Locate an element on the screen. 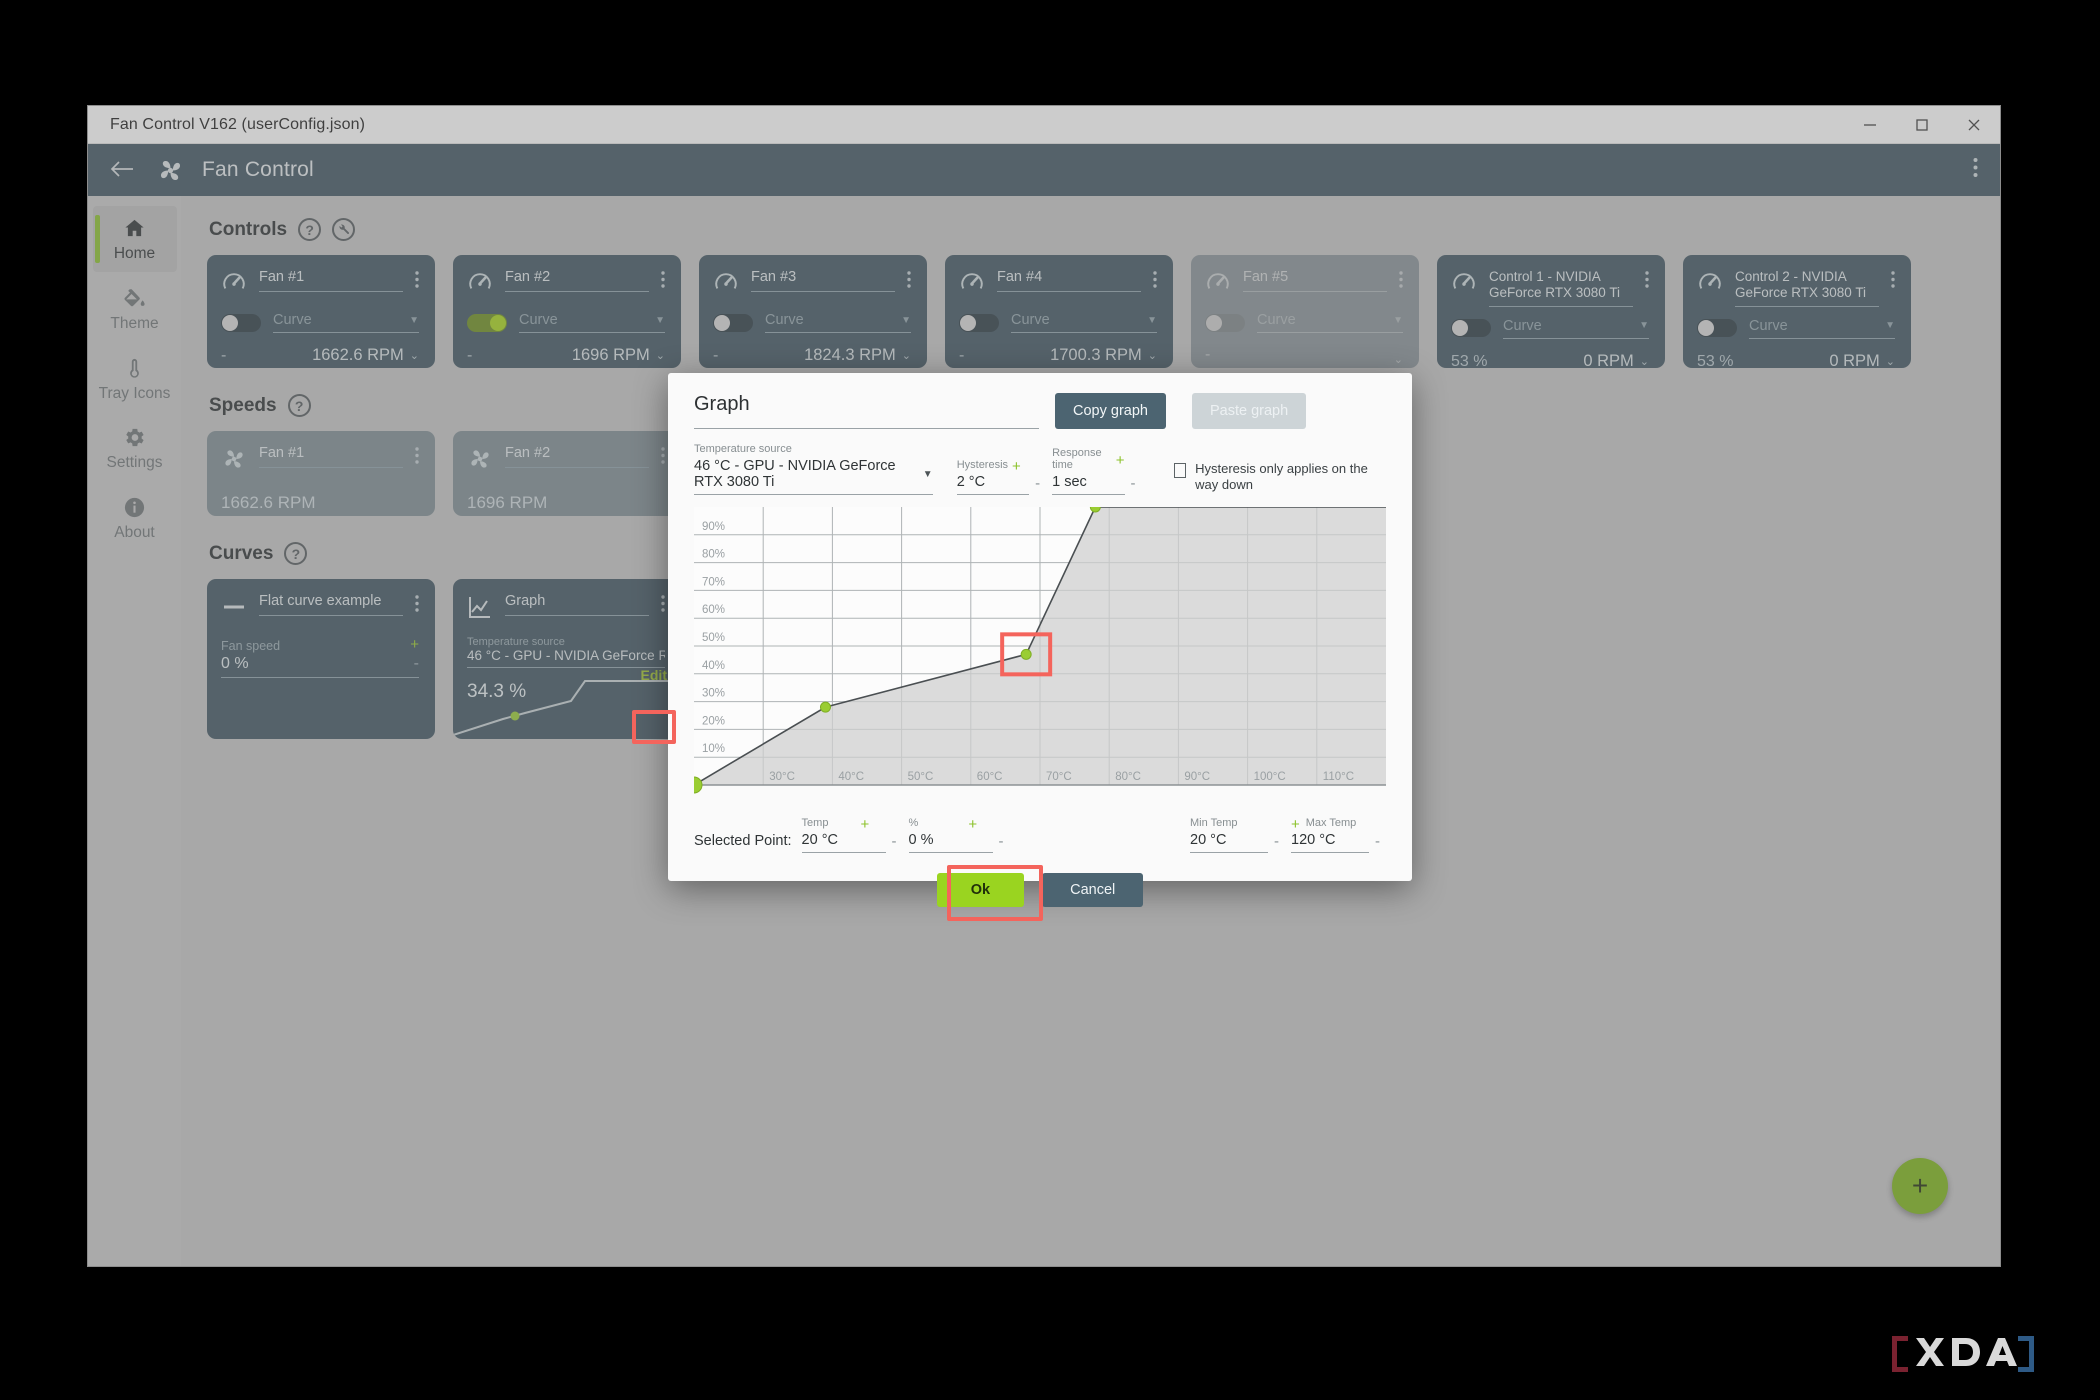 The width and height of the screenshot is (2100, 1400). x-axis-tick-label: 50°C is located at coordinates (921, 777).